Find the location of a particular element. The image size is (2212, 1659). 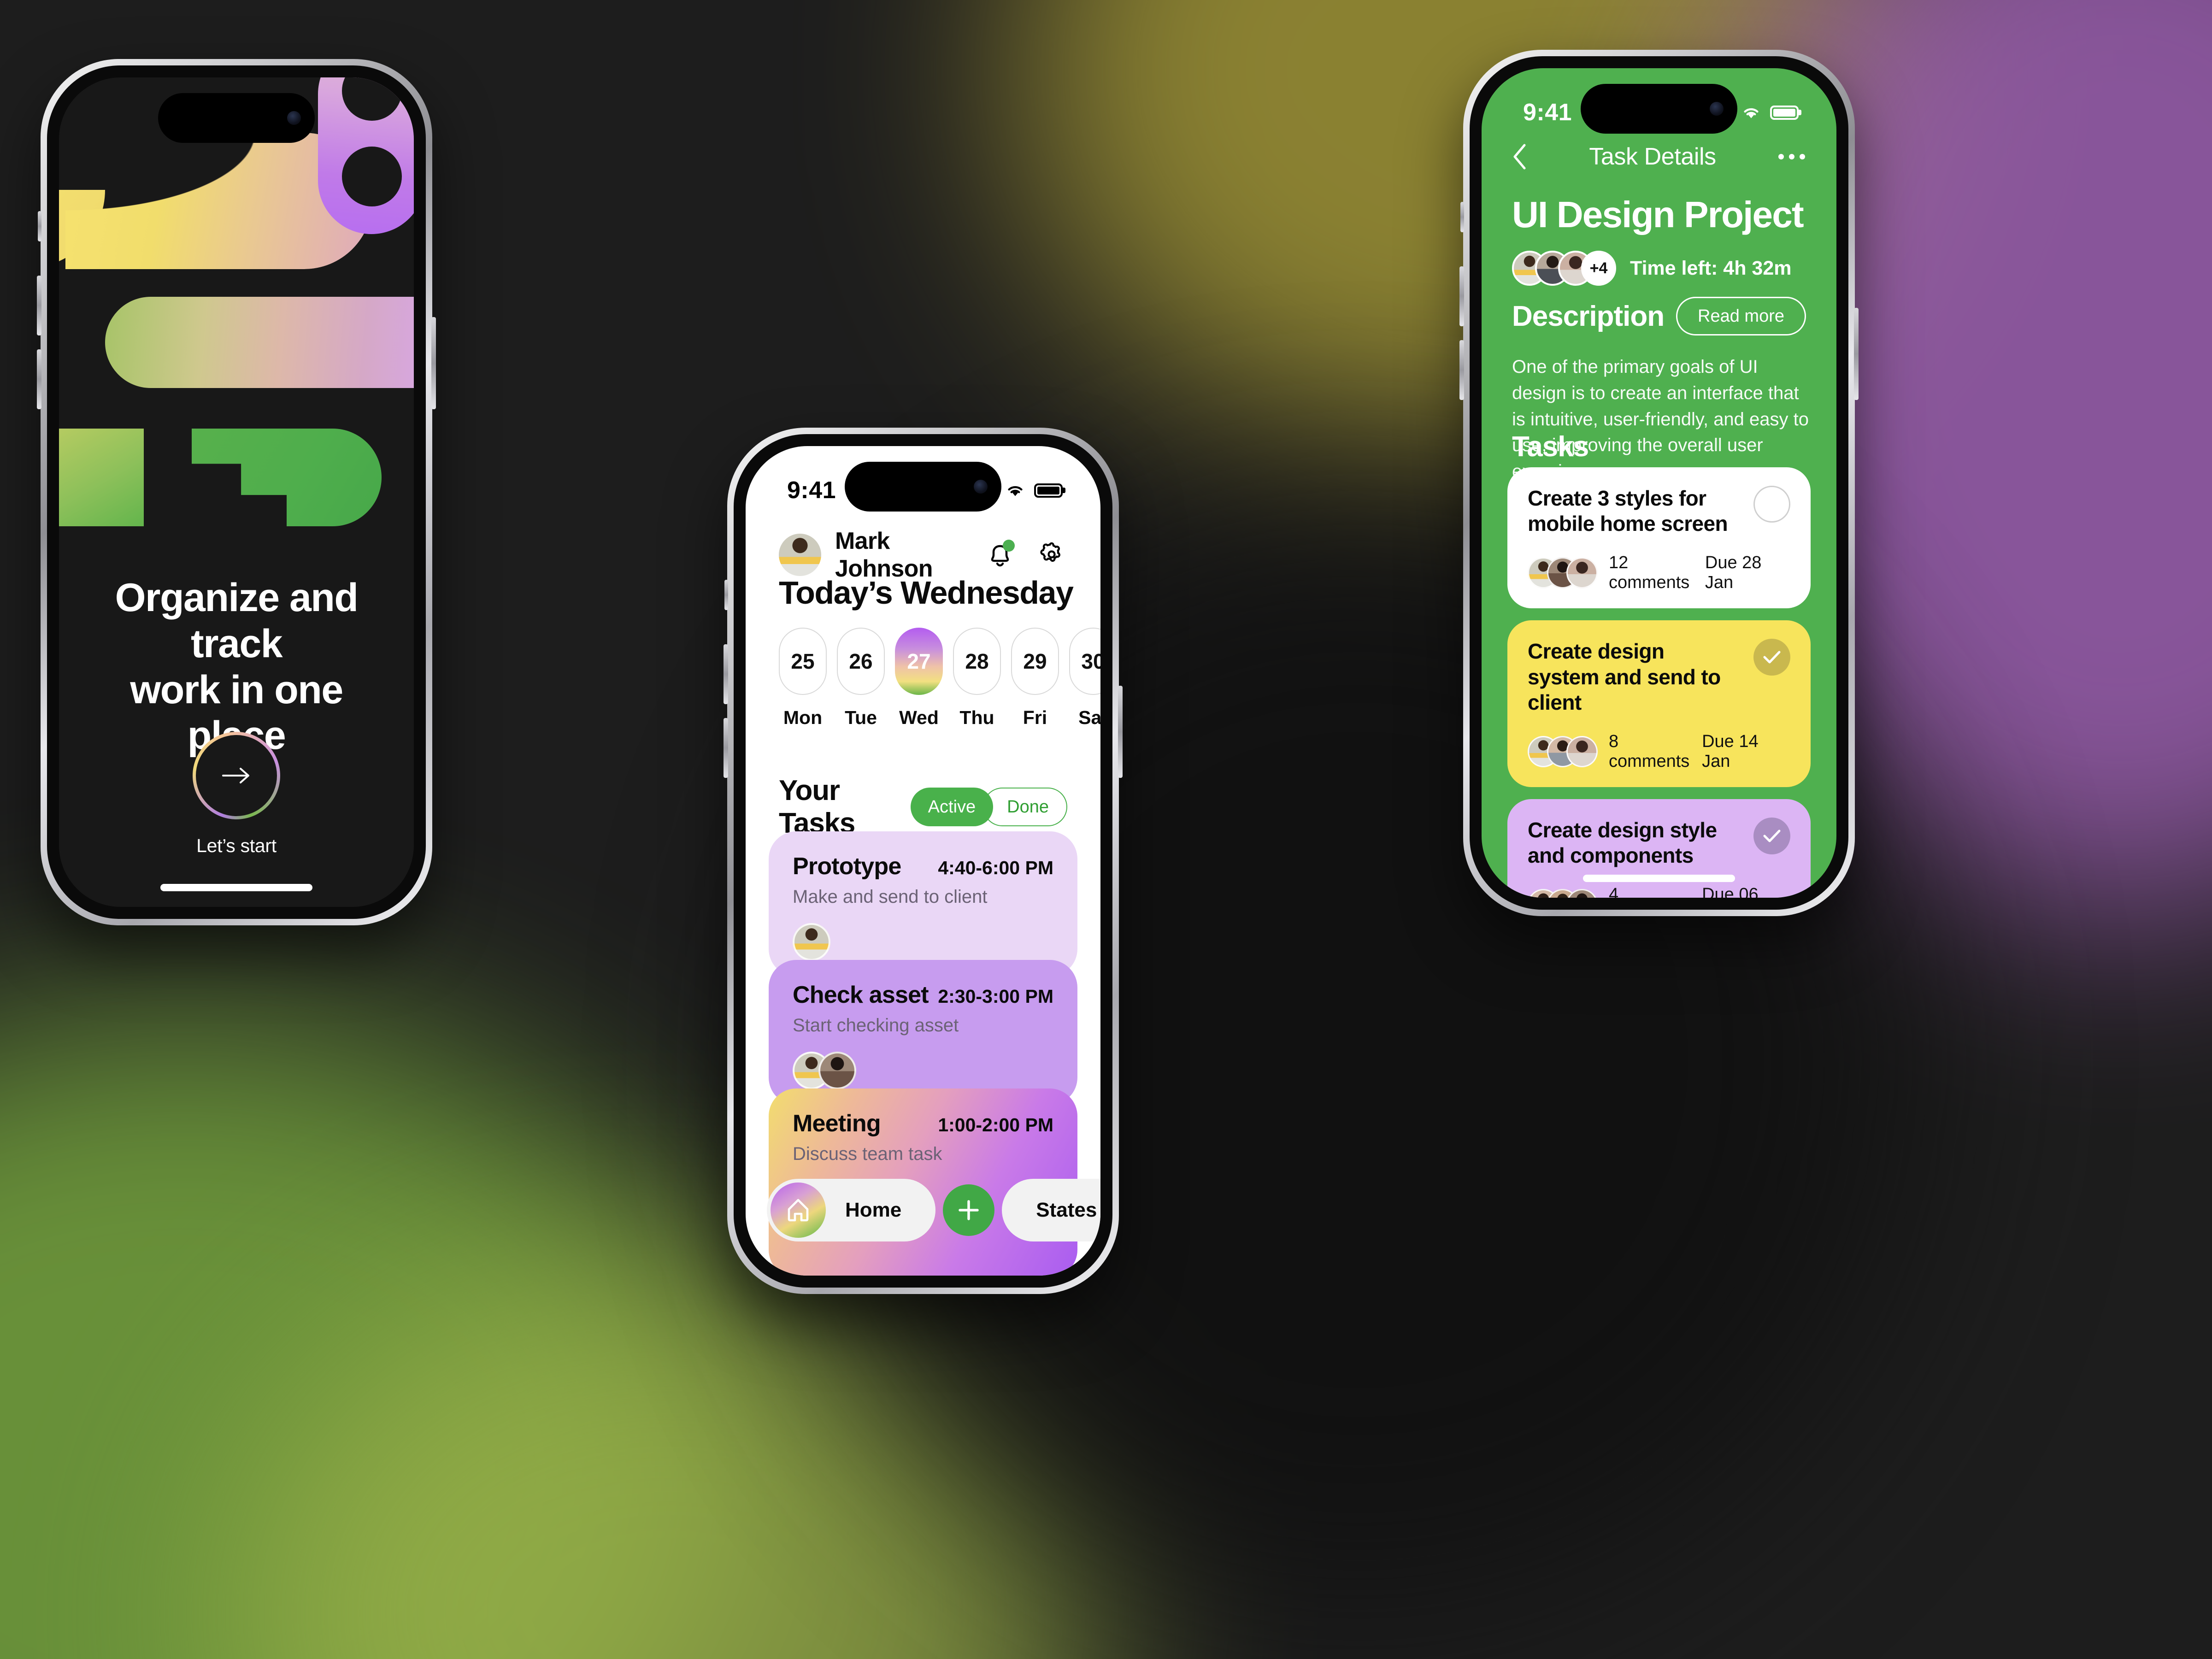

task-avatars is located at coordinates (811, 942).